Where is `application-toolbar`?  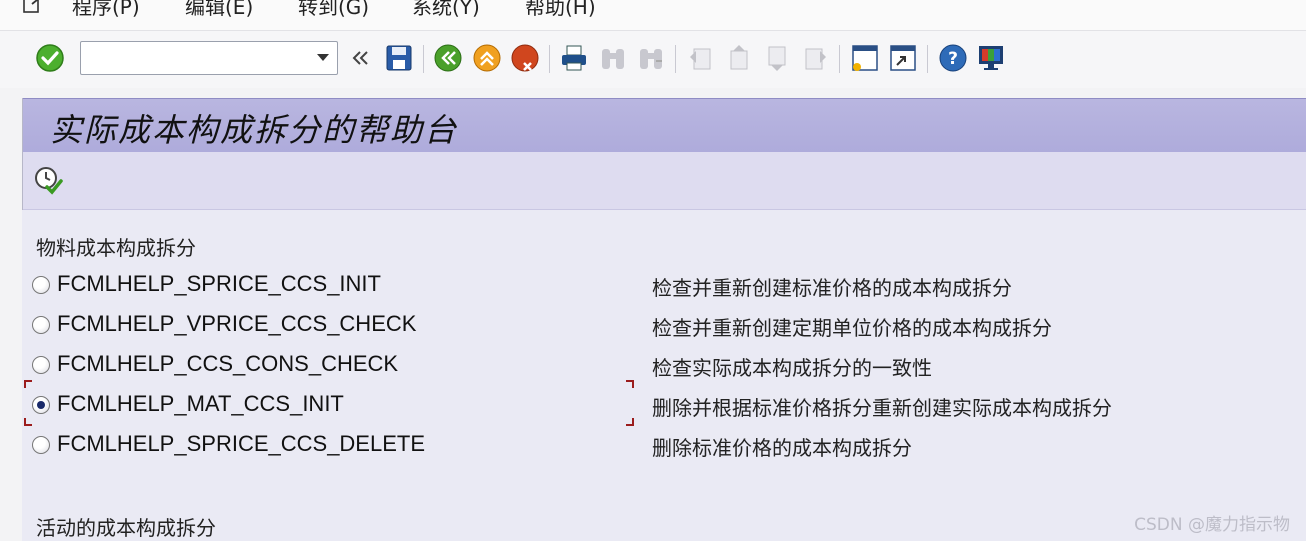 application-toolbar is located at coordinates (664, 181).